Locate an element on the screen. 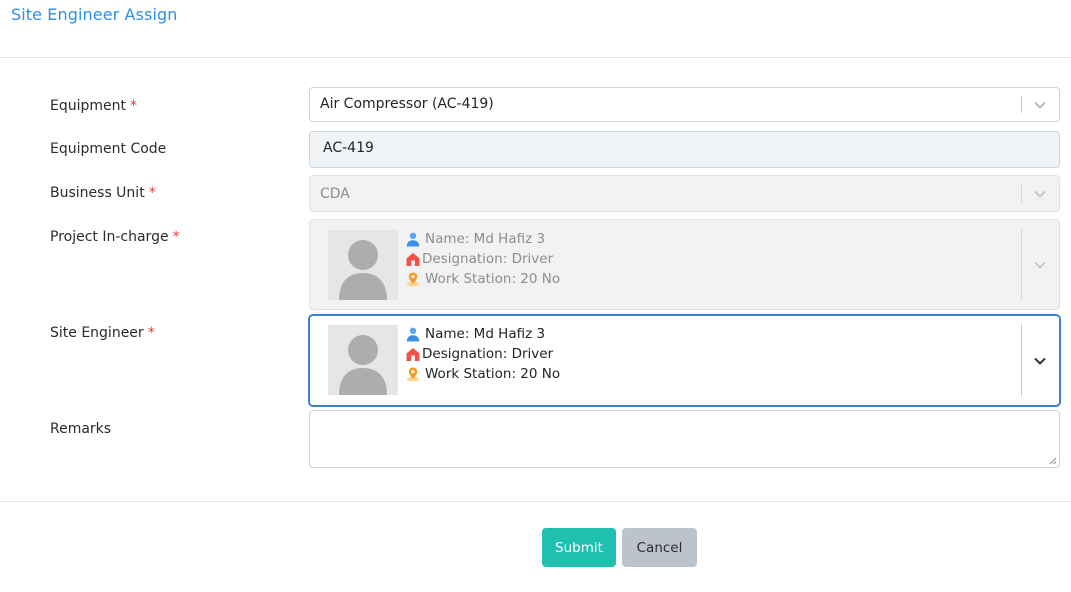 The height and width of the screenshot is (592, 1071). modal-header: Site Engineer Assign is located at coordinates (535, 29).